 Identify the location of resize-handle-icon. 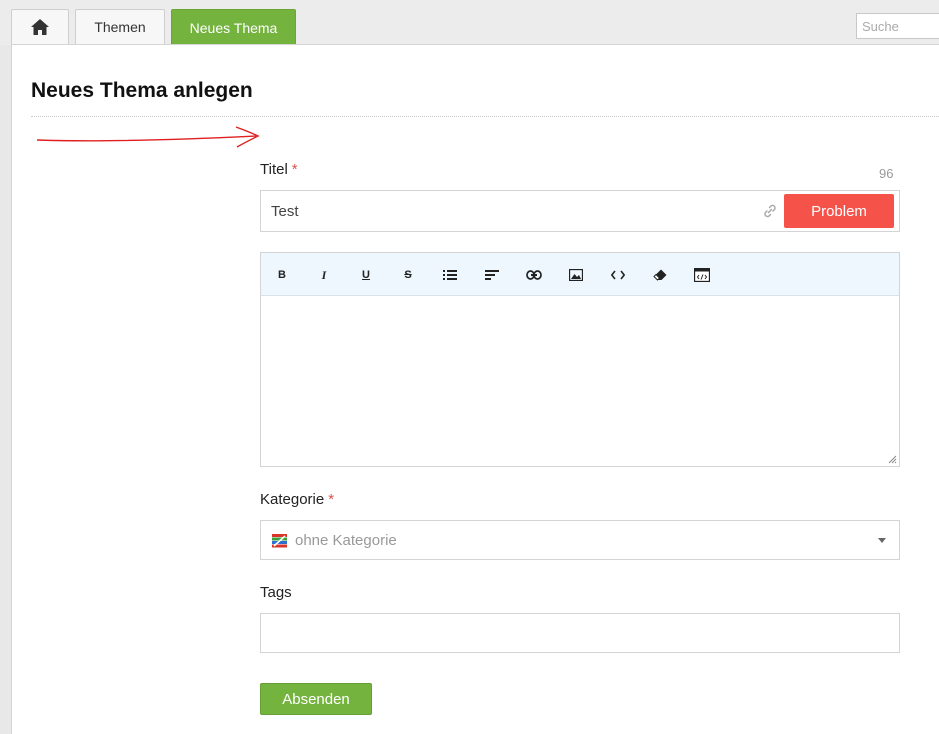
(892, 459).